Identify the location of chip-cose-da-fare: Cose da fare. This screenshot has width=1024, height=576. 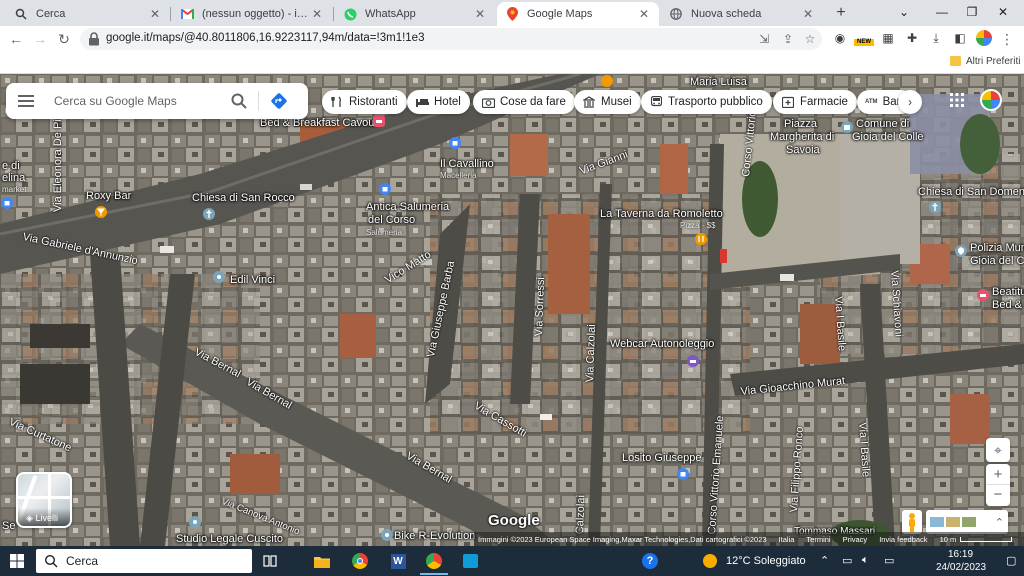
(524, 102).